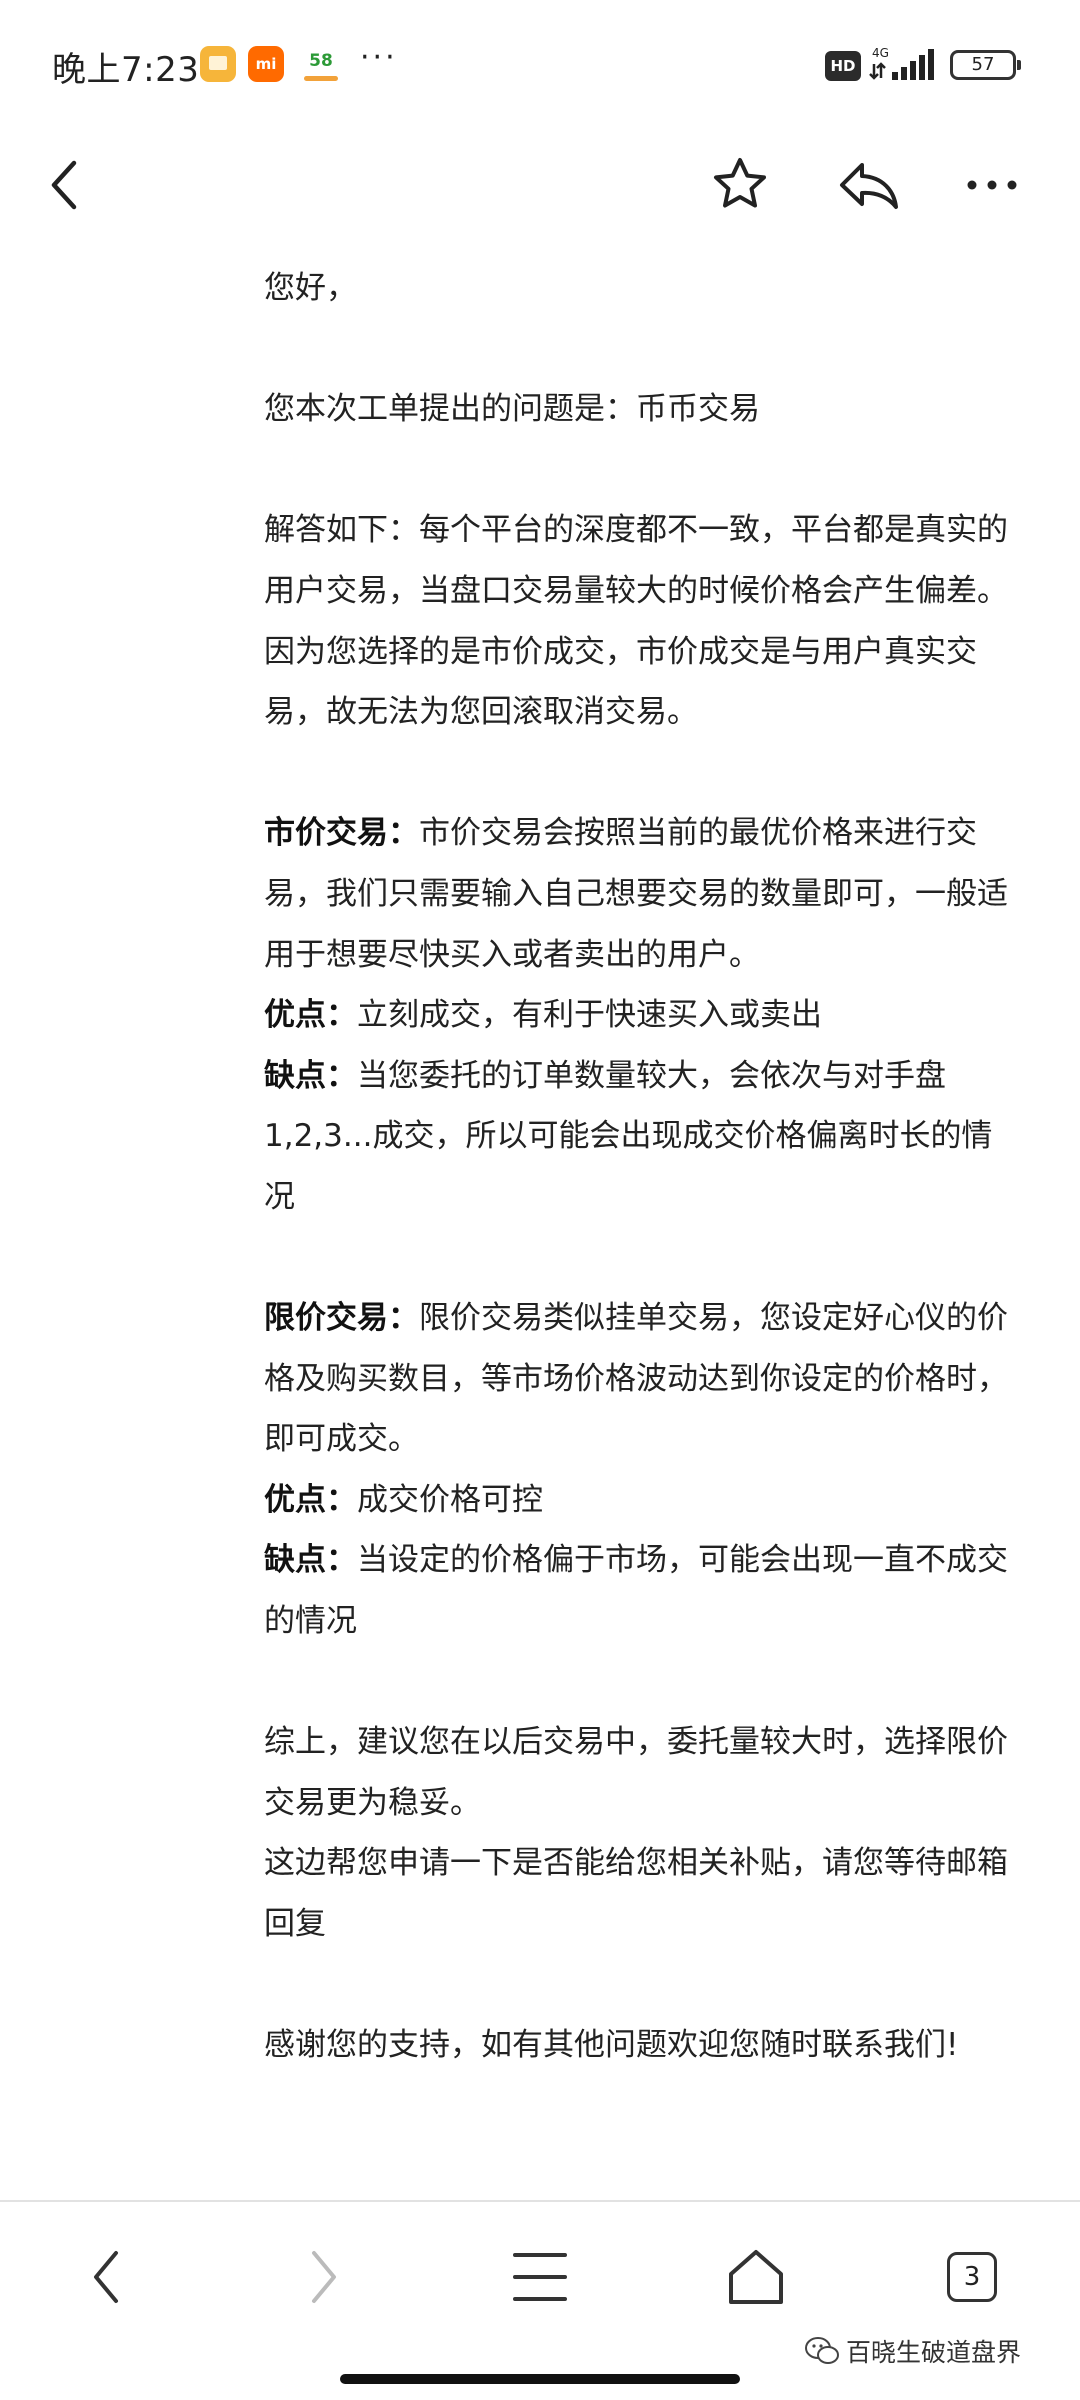 This screenshot has width=1080, height=2400. What do you see at coordinates (589, 1015) in the screenshot?
I see `market-pros-text: 立刻成交，有利于快速买入或卖出` at bounding box center [589, 1015].